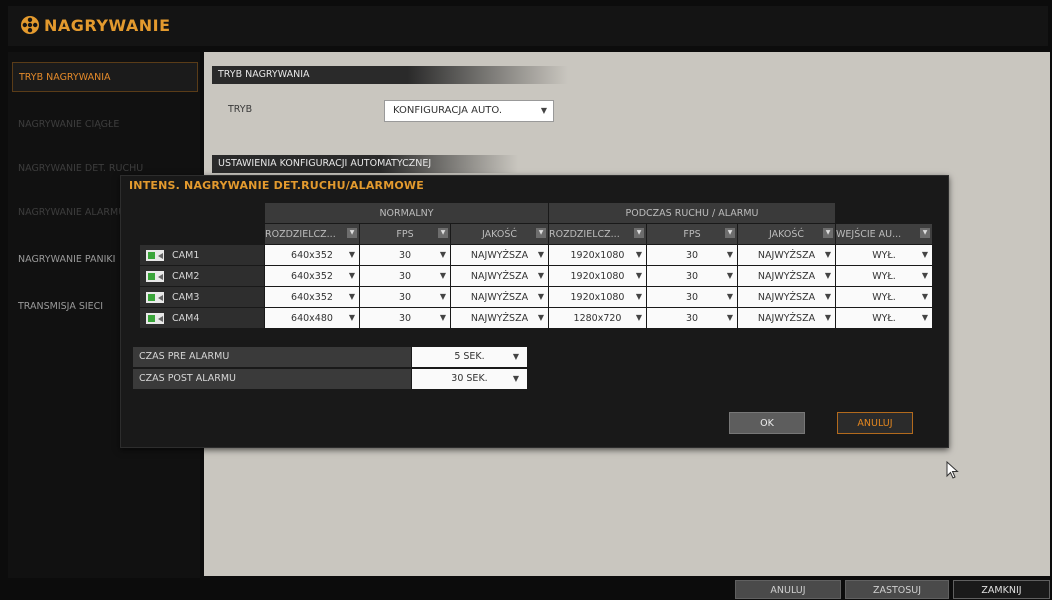  I want to click on film-reel-icon, so click(30, 25).